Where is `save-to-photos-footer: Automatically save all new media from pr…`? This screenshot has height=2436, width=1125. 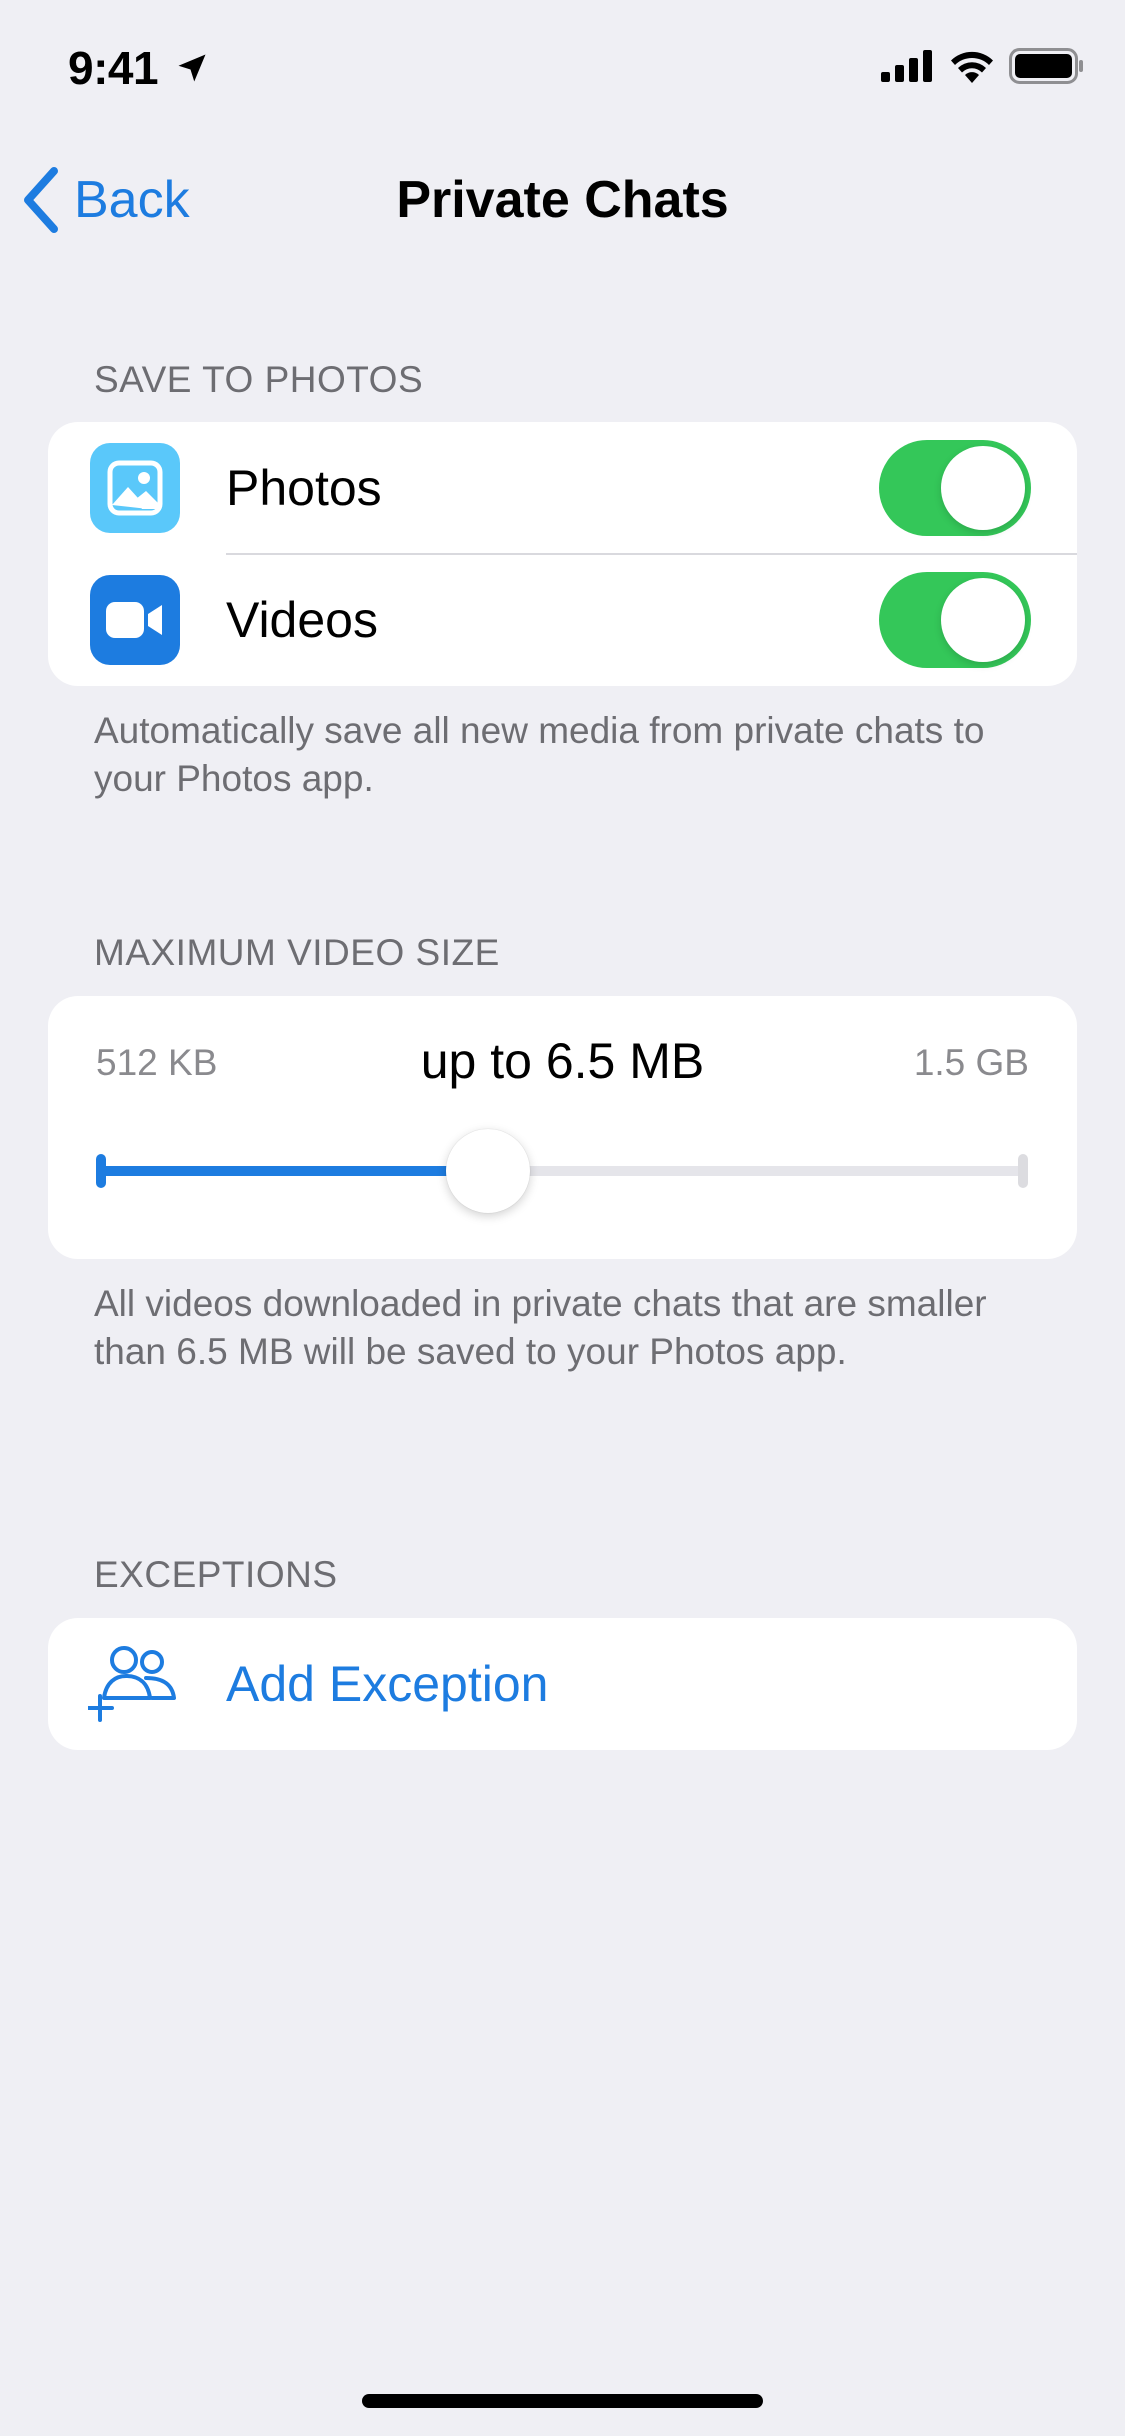
save-to-photos-footer: Automatically save all new media from pr… is located at coordinates (539, 754).